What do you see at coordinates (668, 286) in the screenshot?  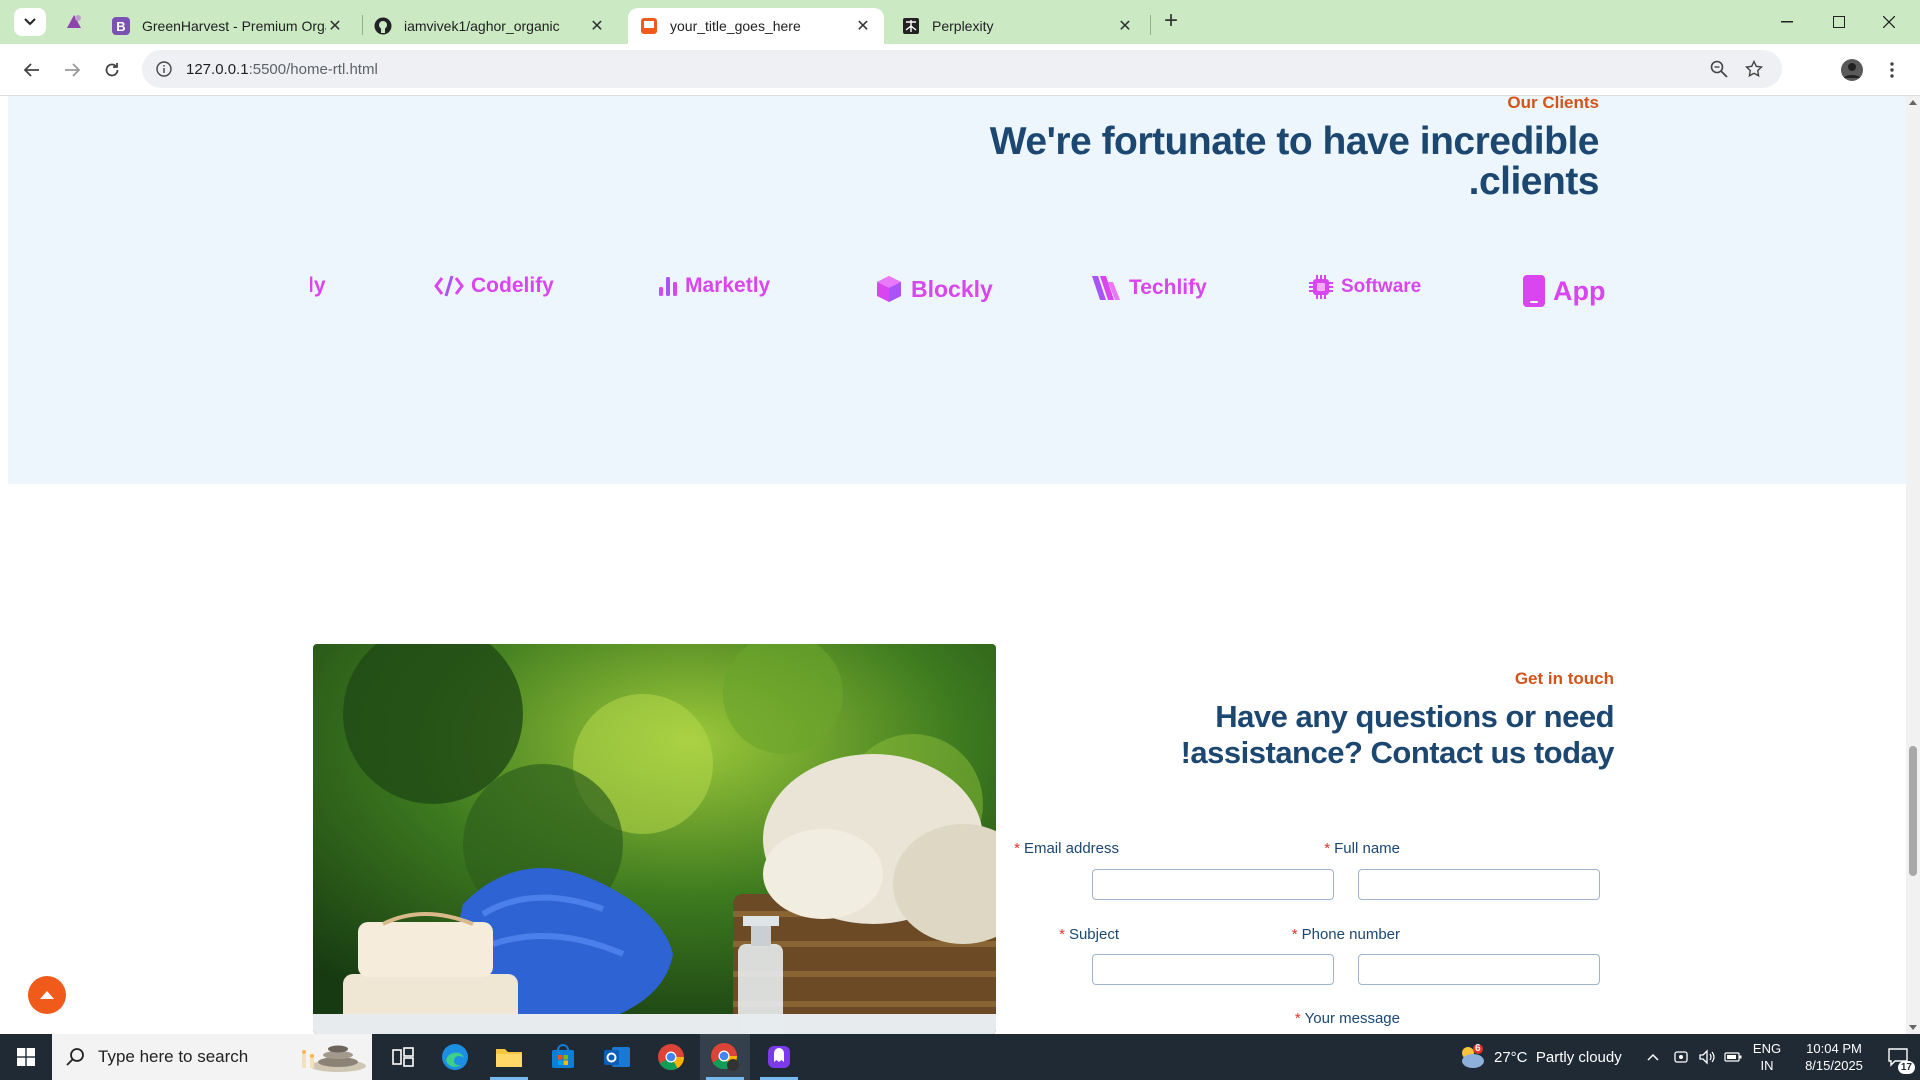 I see `bar-chart-icon` at bounding box center [668, 286].